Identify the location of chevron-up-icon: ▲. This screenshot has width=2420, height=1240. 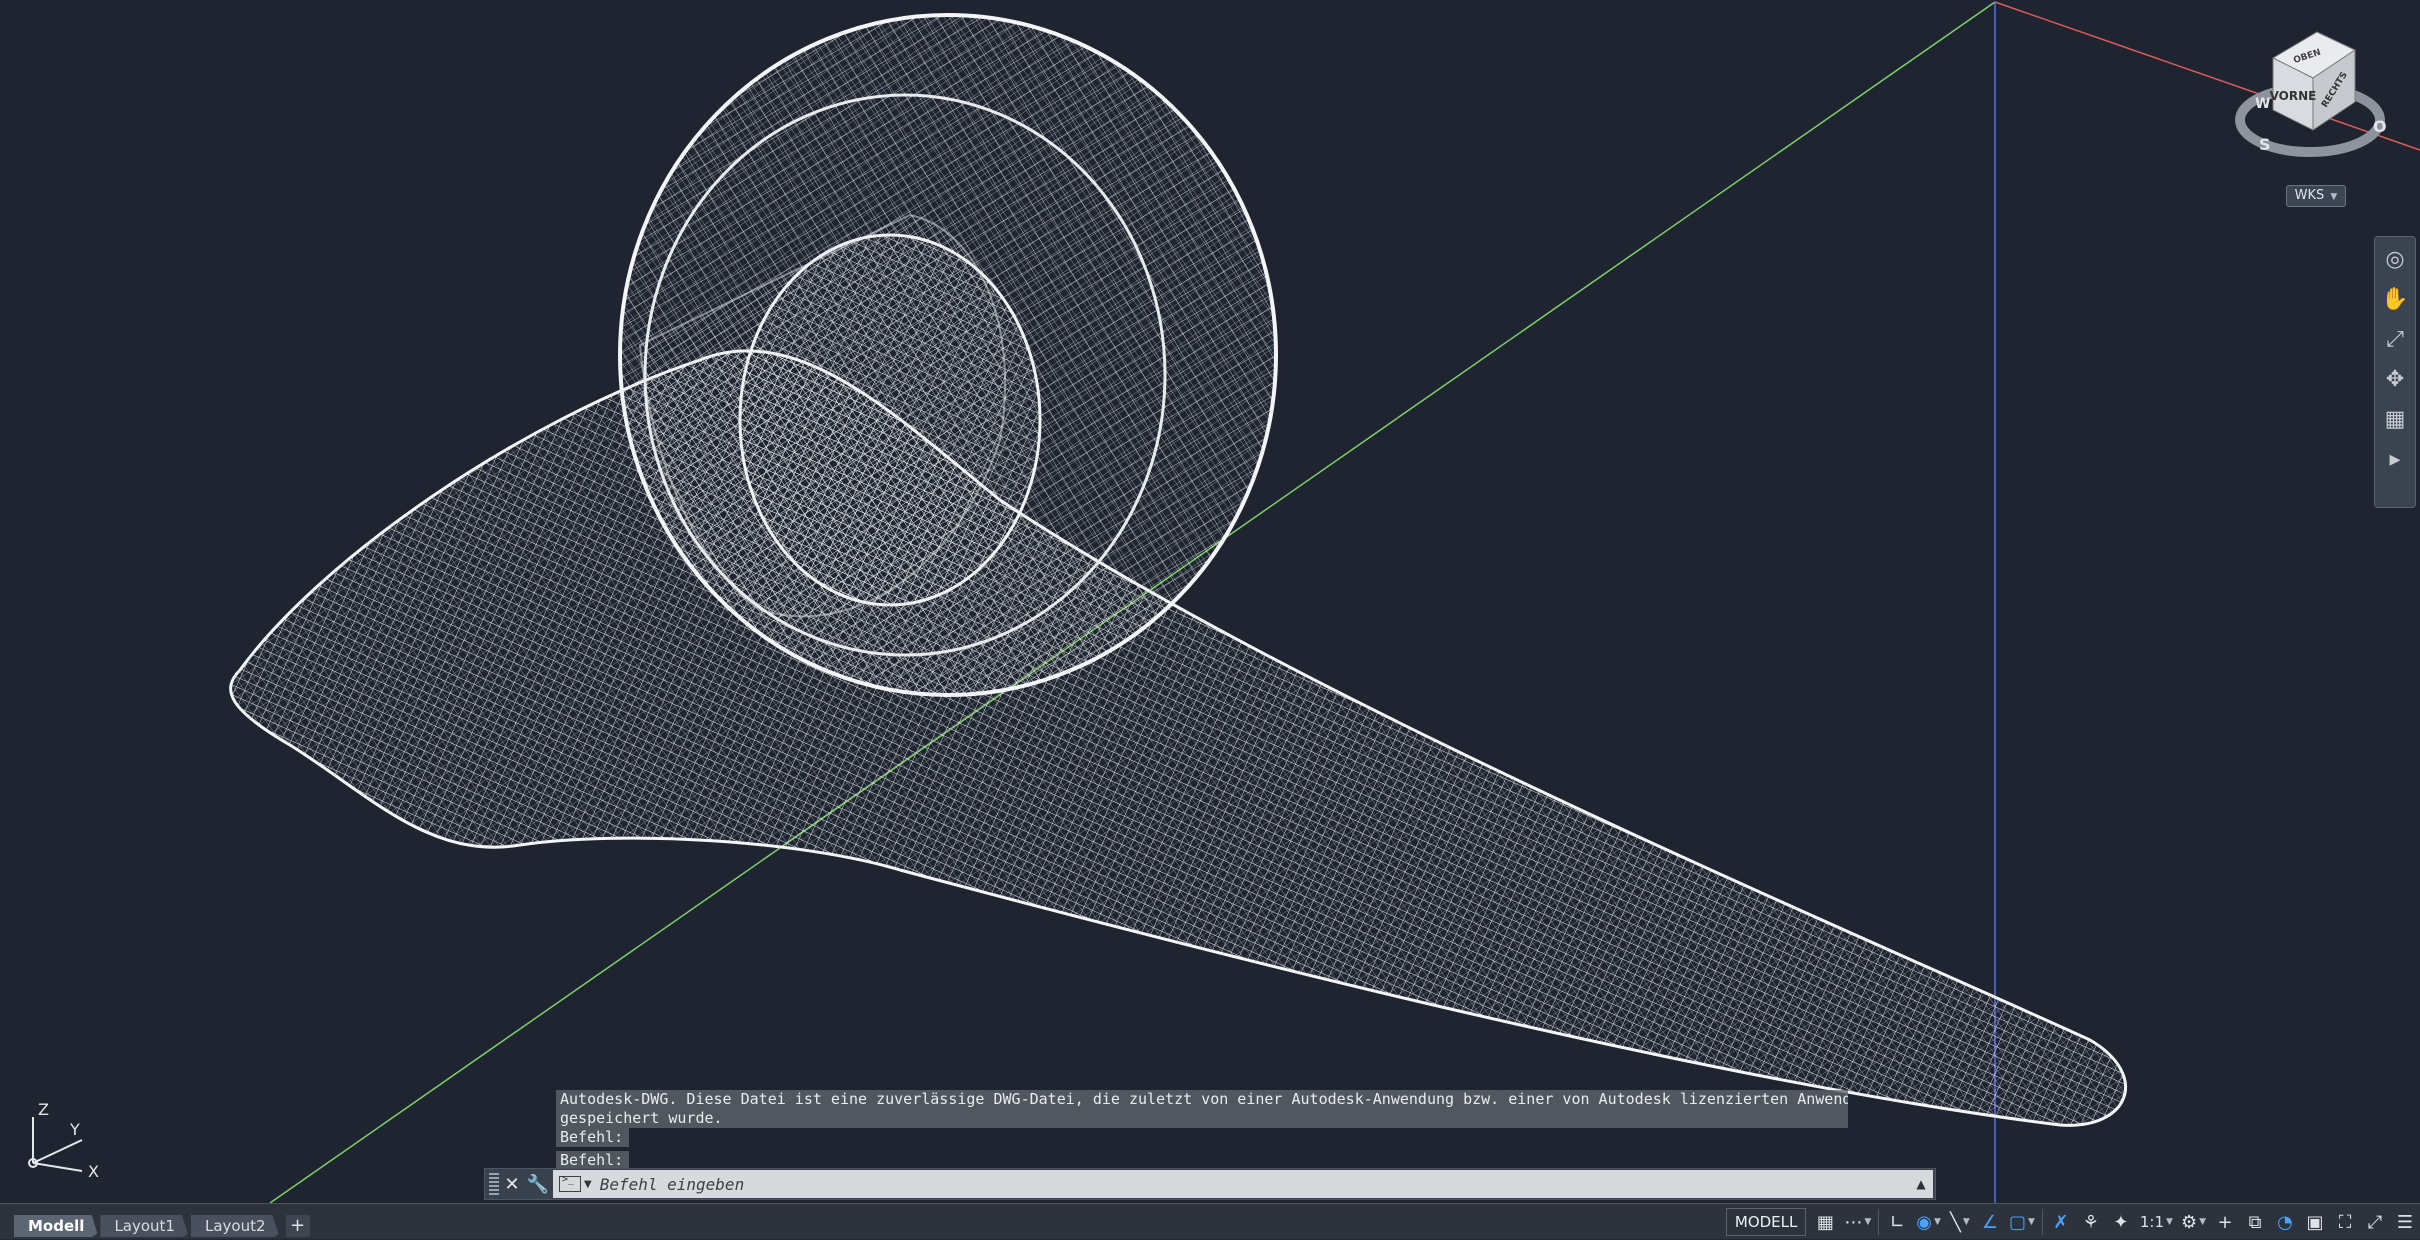
(1921, 1184).